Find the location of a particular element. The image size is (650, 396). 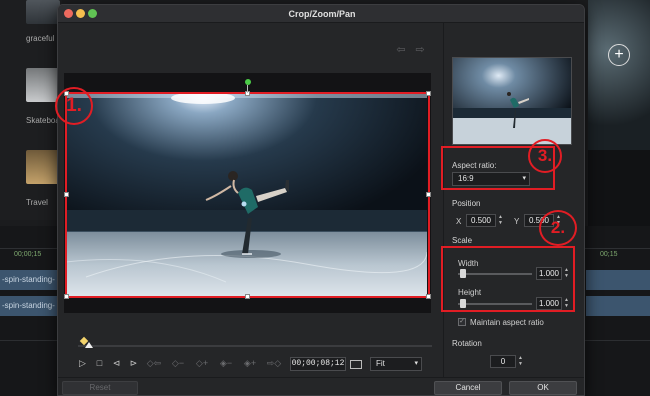

rotate-handle-stem is located at coordinates (247, 89).